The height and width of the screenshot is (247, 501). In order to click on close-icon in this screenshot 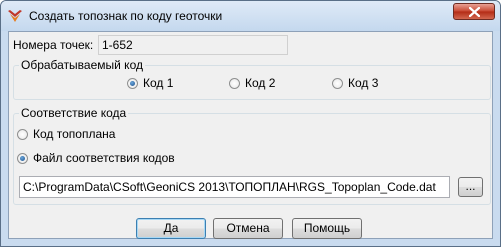, I will do `click(474, 12)`.